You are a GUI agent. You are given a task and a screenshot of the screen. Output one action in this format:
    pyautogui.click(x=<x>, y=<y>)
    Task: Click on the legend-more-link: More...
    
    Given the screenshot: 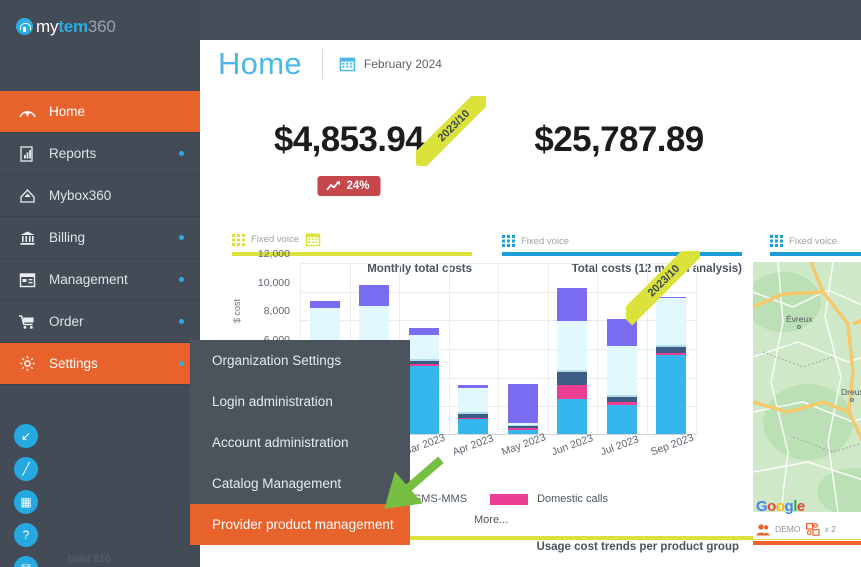 What is the action you would take?
    pyautogui.click(x=491, y=520)
    